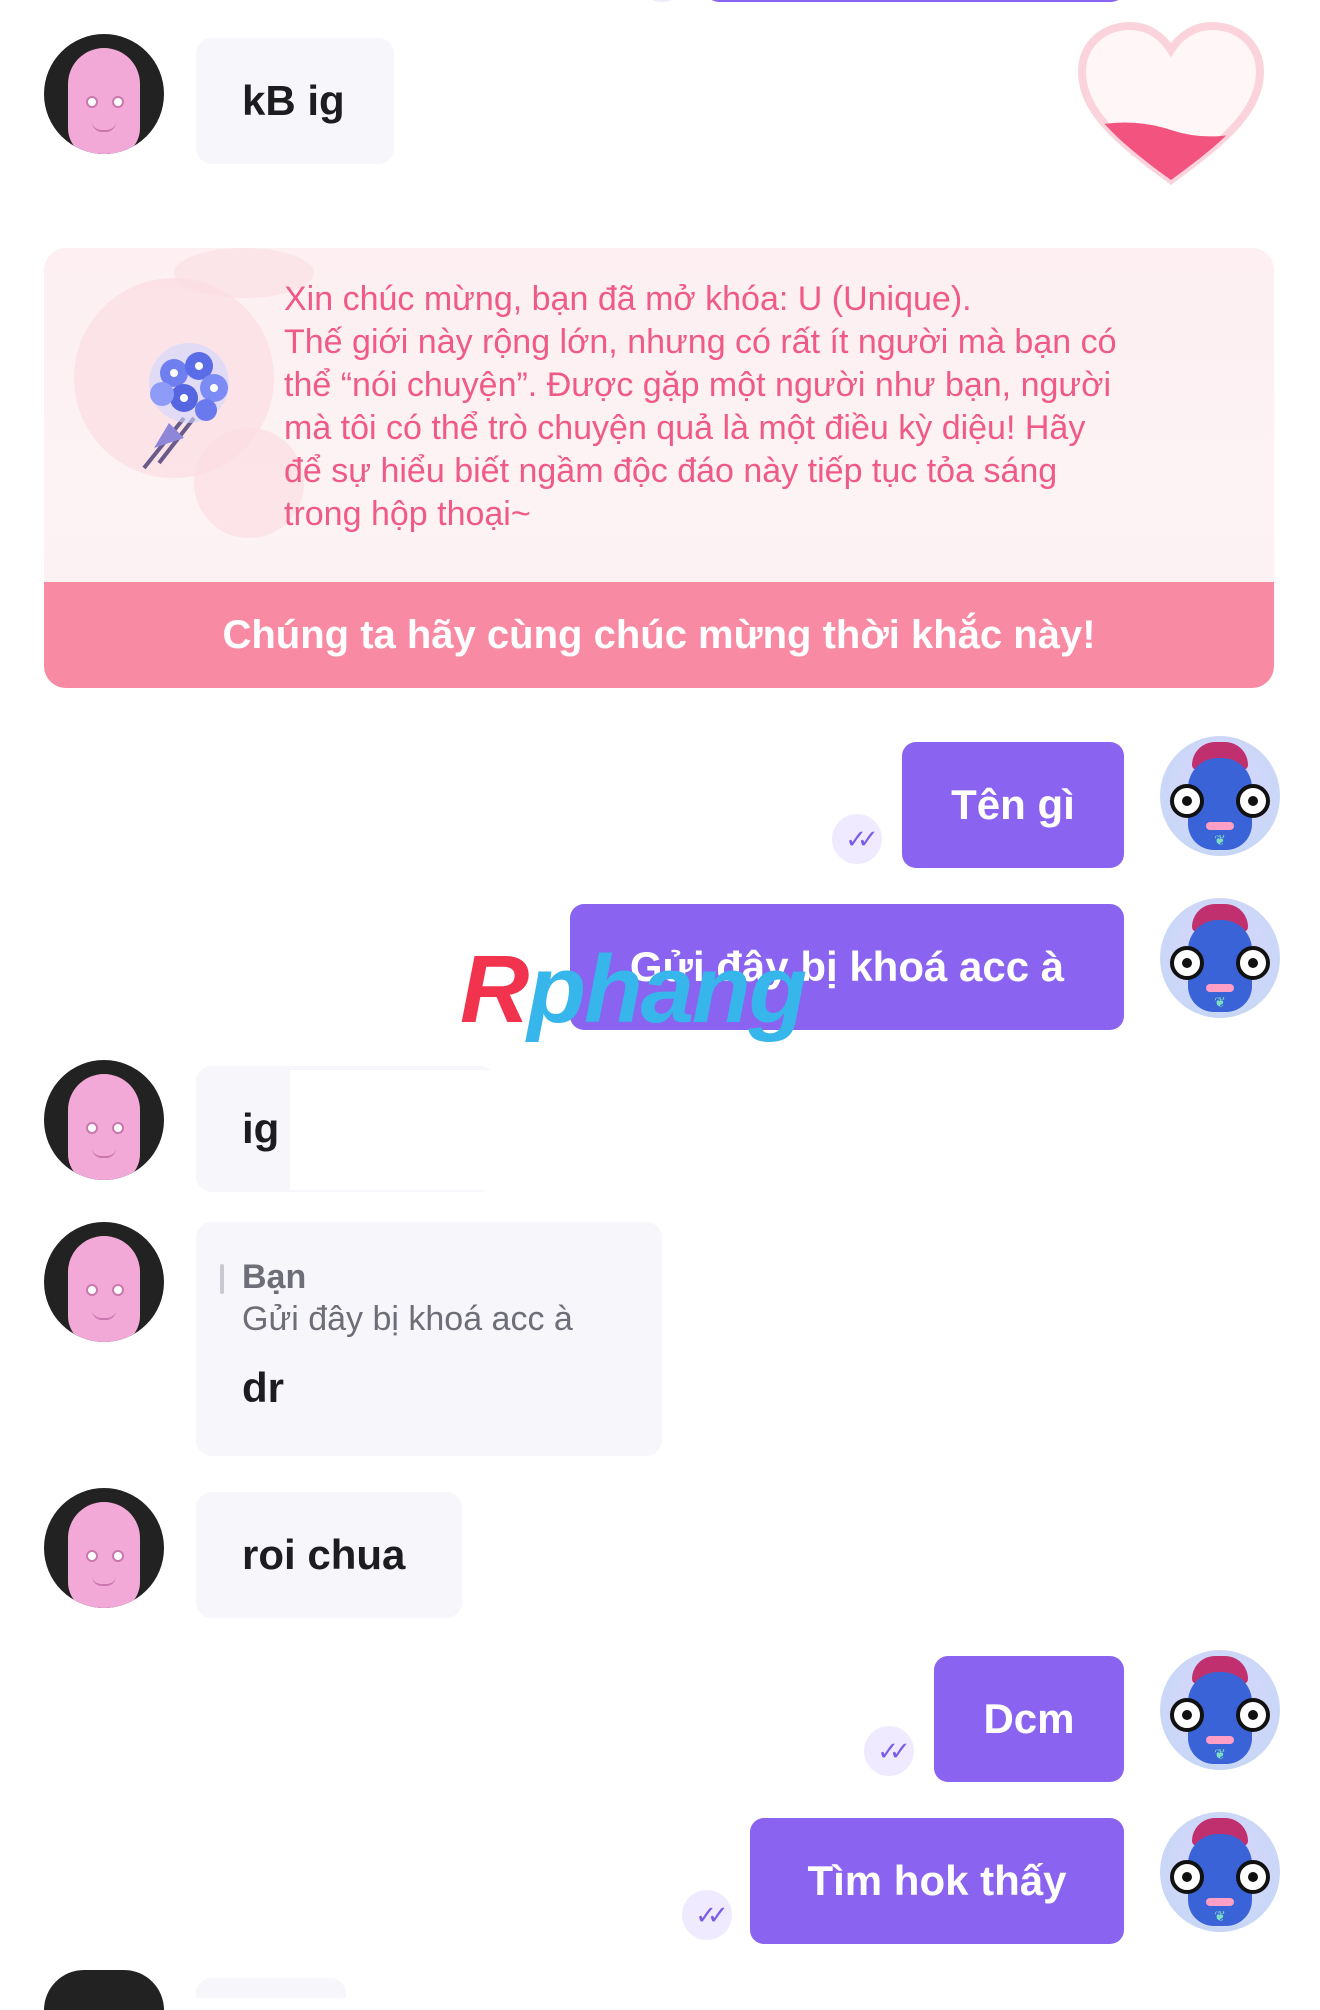  Describe the element at coordinates (199, 403) in the screenshot. I see `flower-bouquet-icon` at that location.